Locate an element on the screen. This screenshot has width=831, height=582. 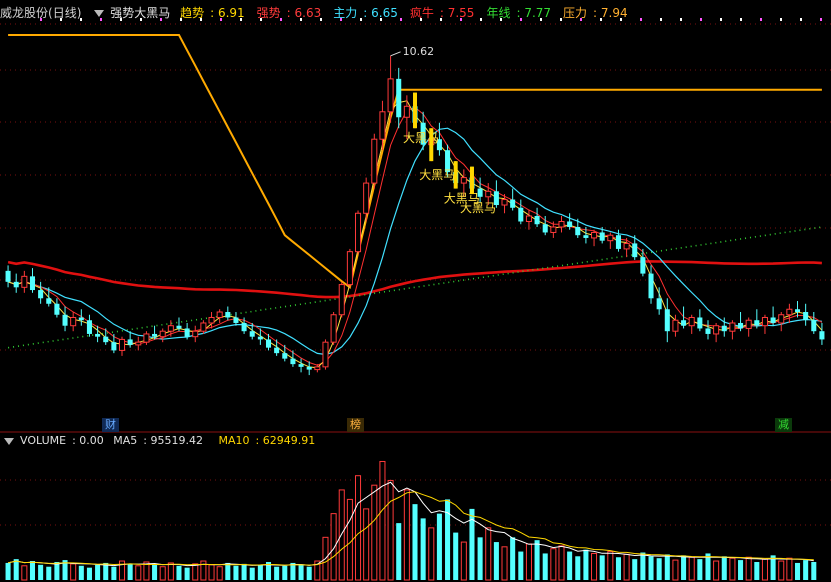
indicator-item-label: 主力 is located at coordinates (345, 13).